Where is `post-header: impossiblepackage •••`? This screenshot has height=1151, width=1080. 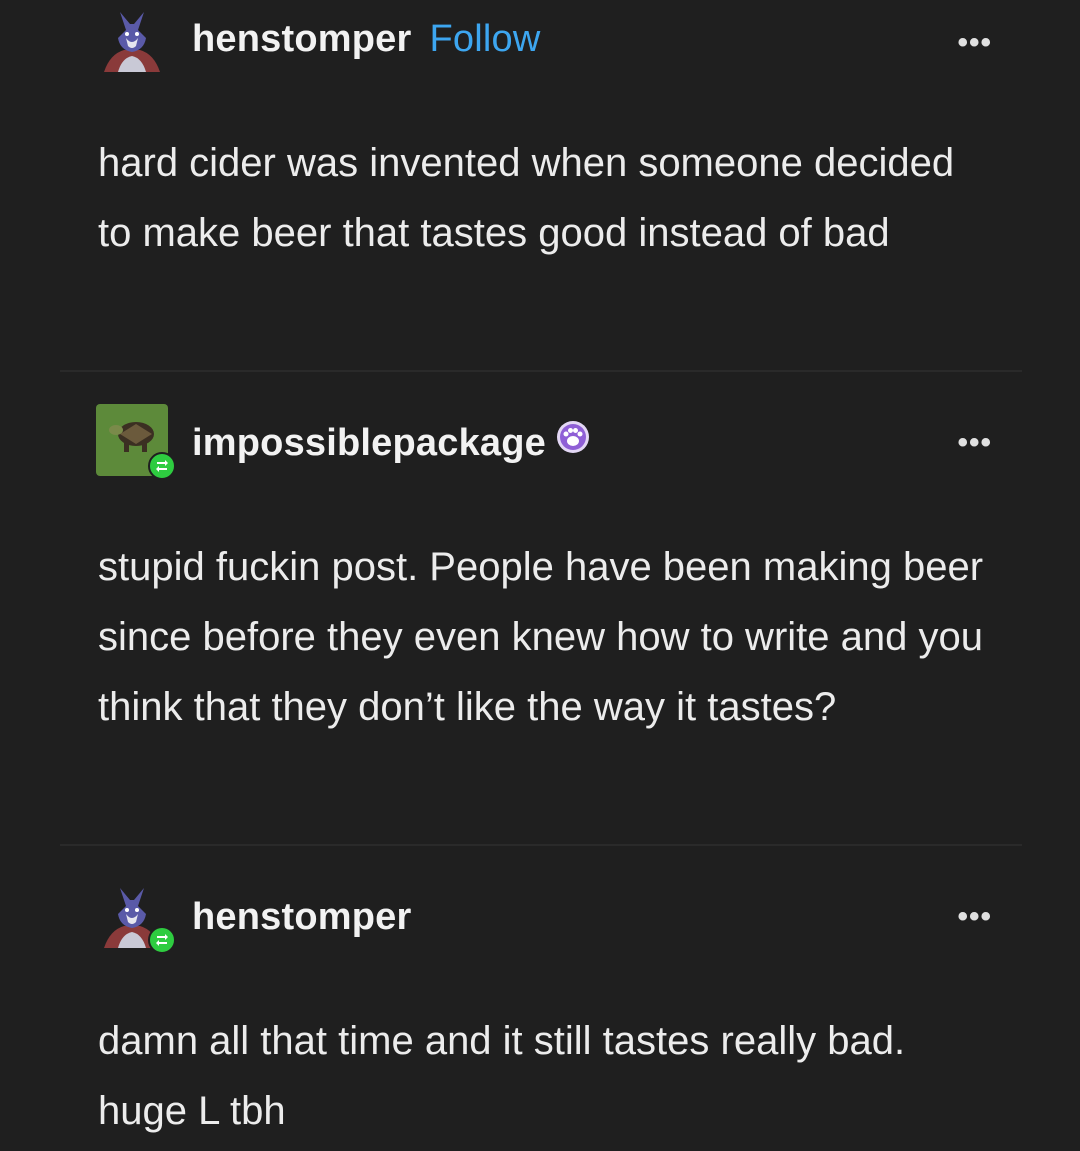 post-header: impossiblepackage ••• is located at coordinates (546, 444).